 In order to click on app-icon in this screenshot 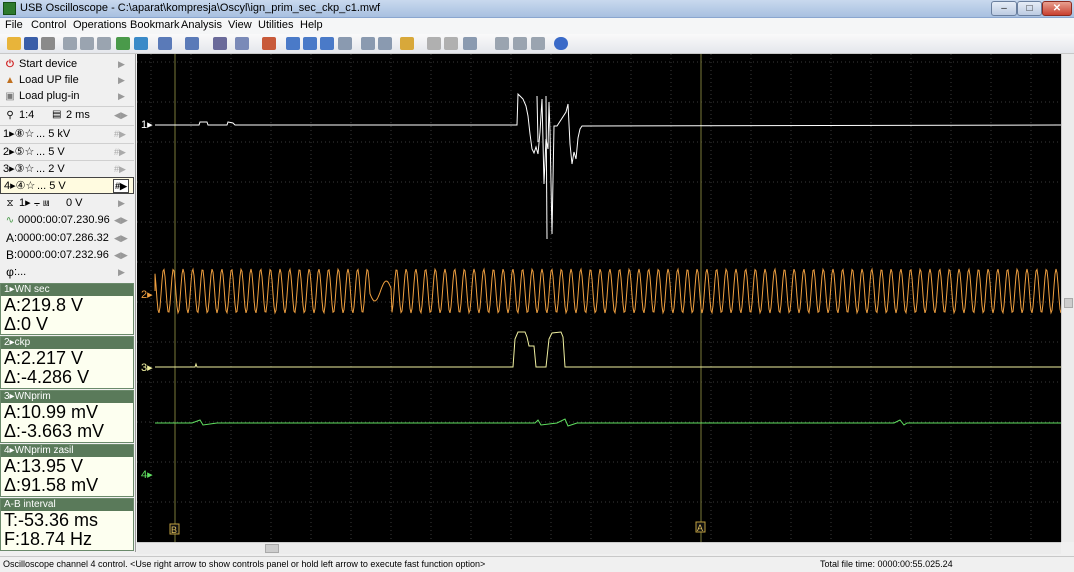, I will do `click(9, 8)`.